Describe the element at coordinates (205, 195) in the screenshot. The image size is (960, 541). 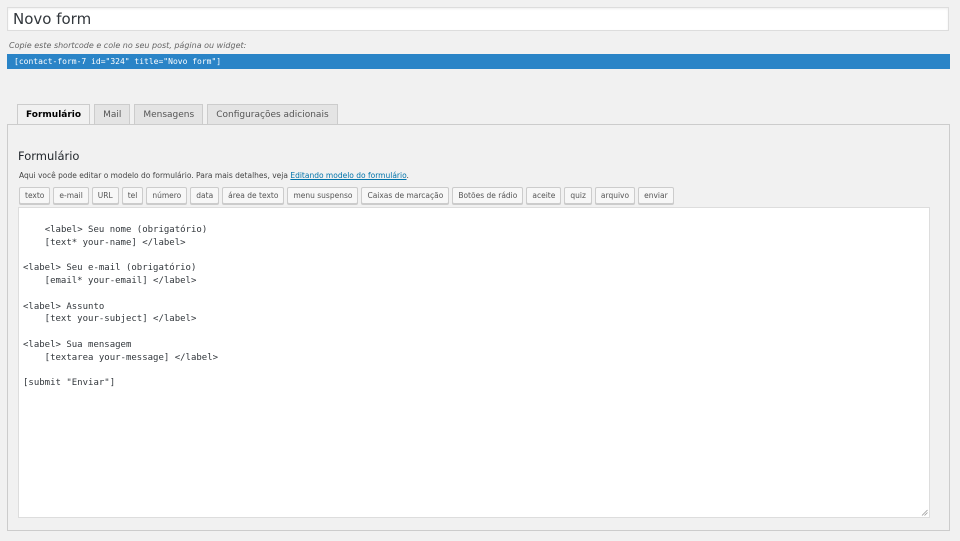
I see `tag-button-data: data` at that location.